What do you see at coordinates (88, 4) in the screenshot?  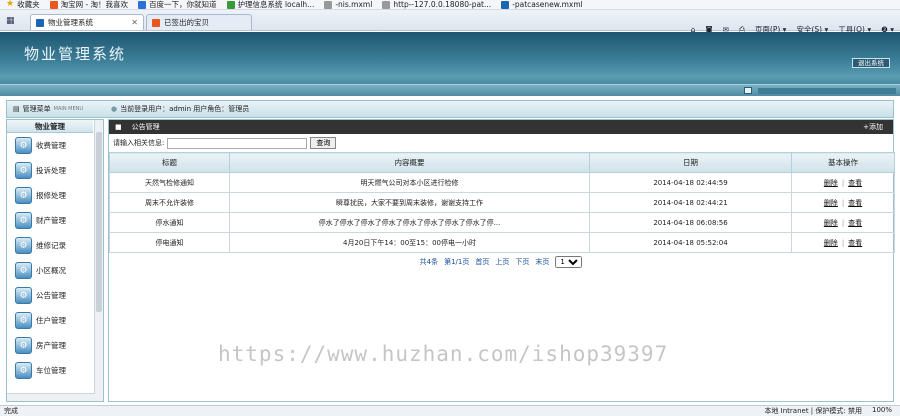 I see `favorite-link: 淘宝网 - 淘！我喜欢` at bounding box center [88, 4].